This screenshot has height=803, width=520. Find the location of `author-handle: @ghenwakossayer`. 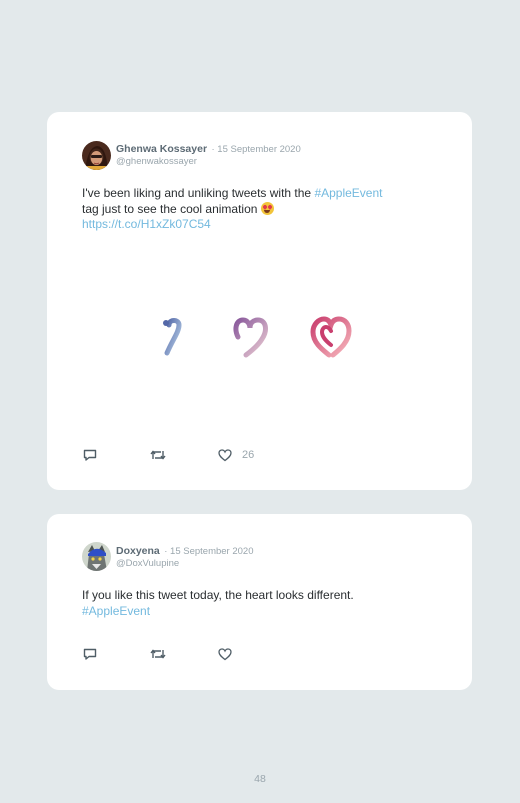

author-handle: @ghenwakossayer is located at coordinates (208, 162).